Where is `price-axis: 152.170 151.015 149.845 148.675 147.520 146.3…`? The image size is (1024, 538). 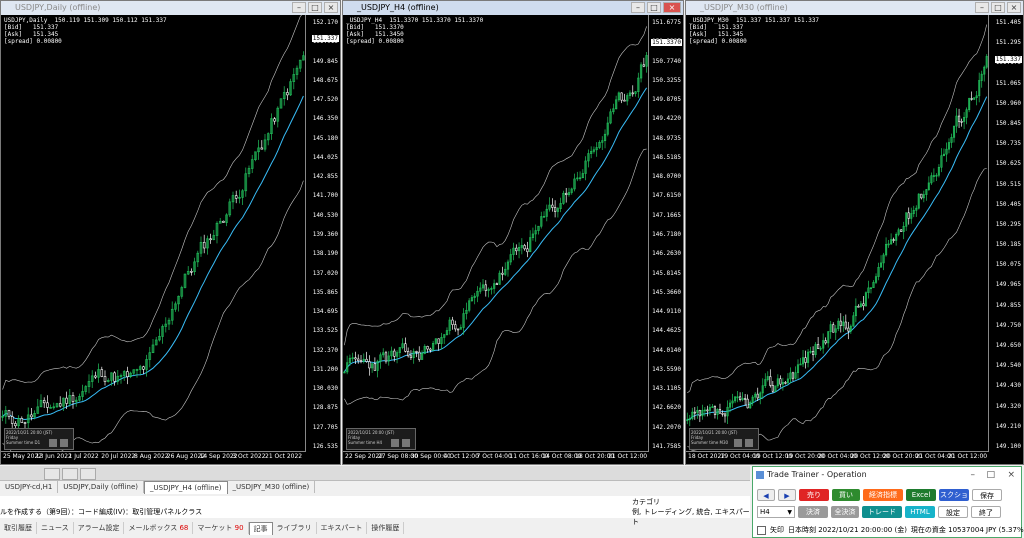
price-axis: 152.170 151.015 149.845 148.675 147.520 146.3… is located at coordinates (322, 233).